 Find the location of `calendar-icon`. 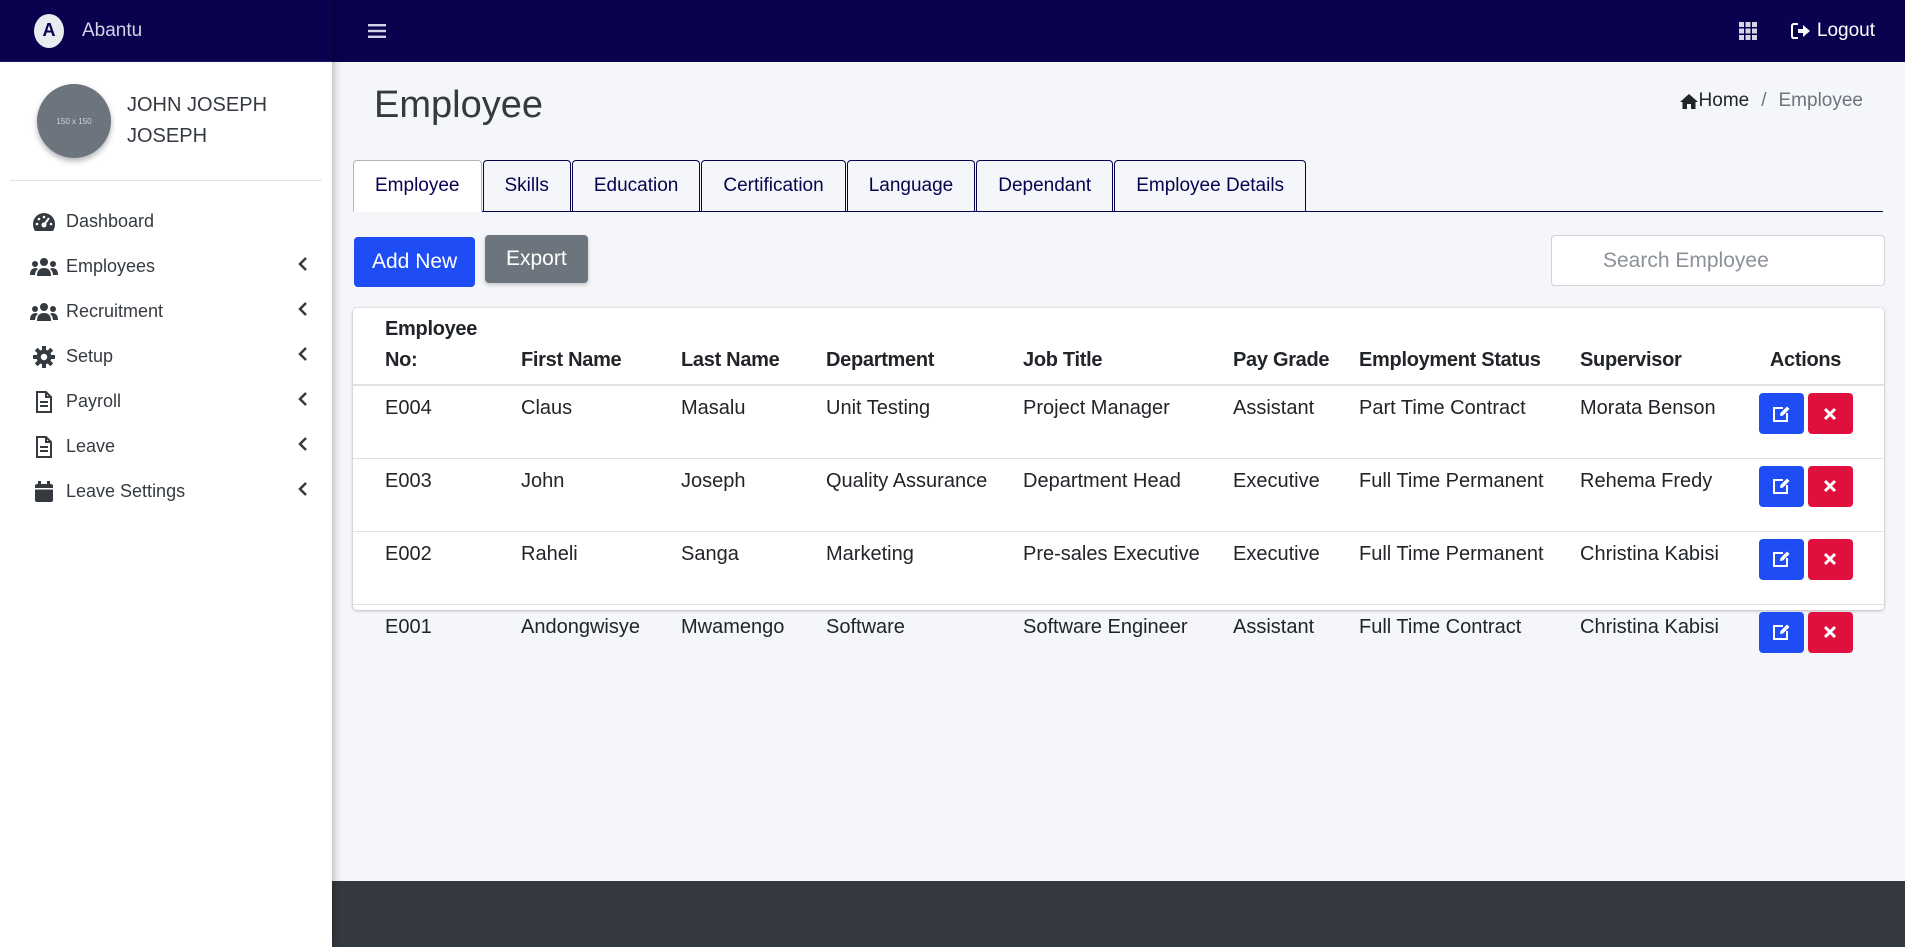

calendar-icon is located at coordinates (44, 492).